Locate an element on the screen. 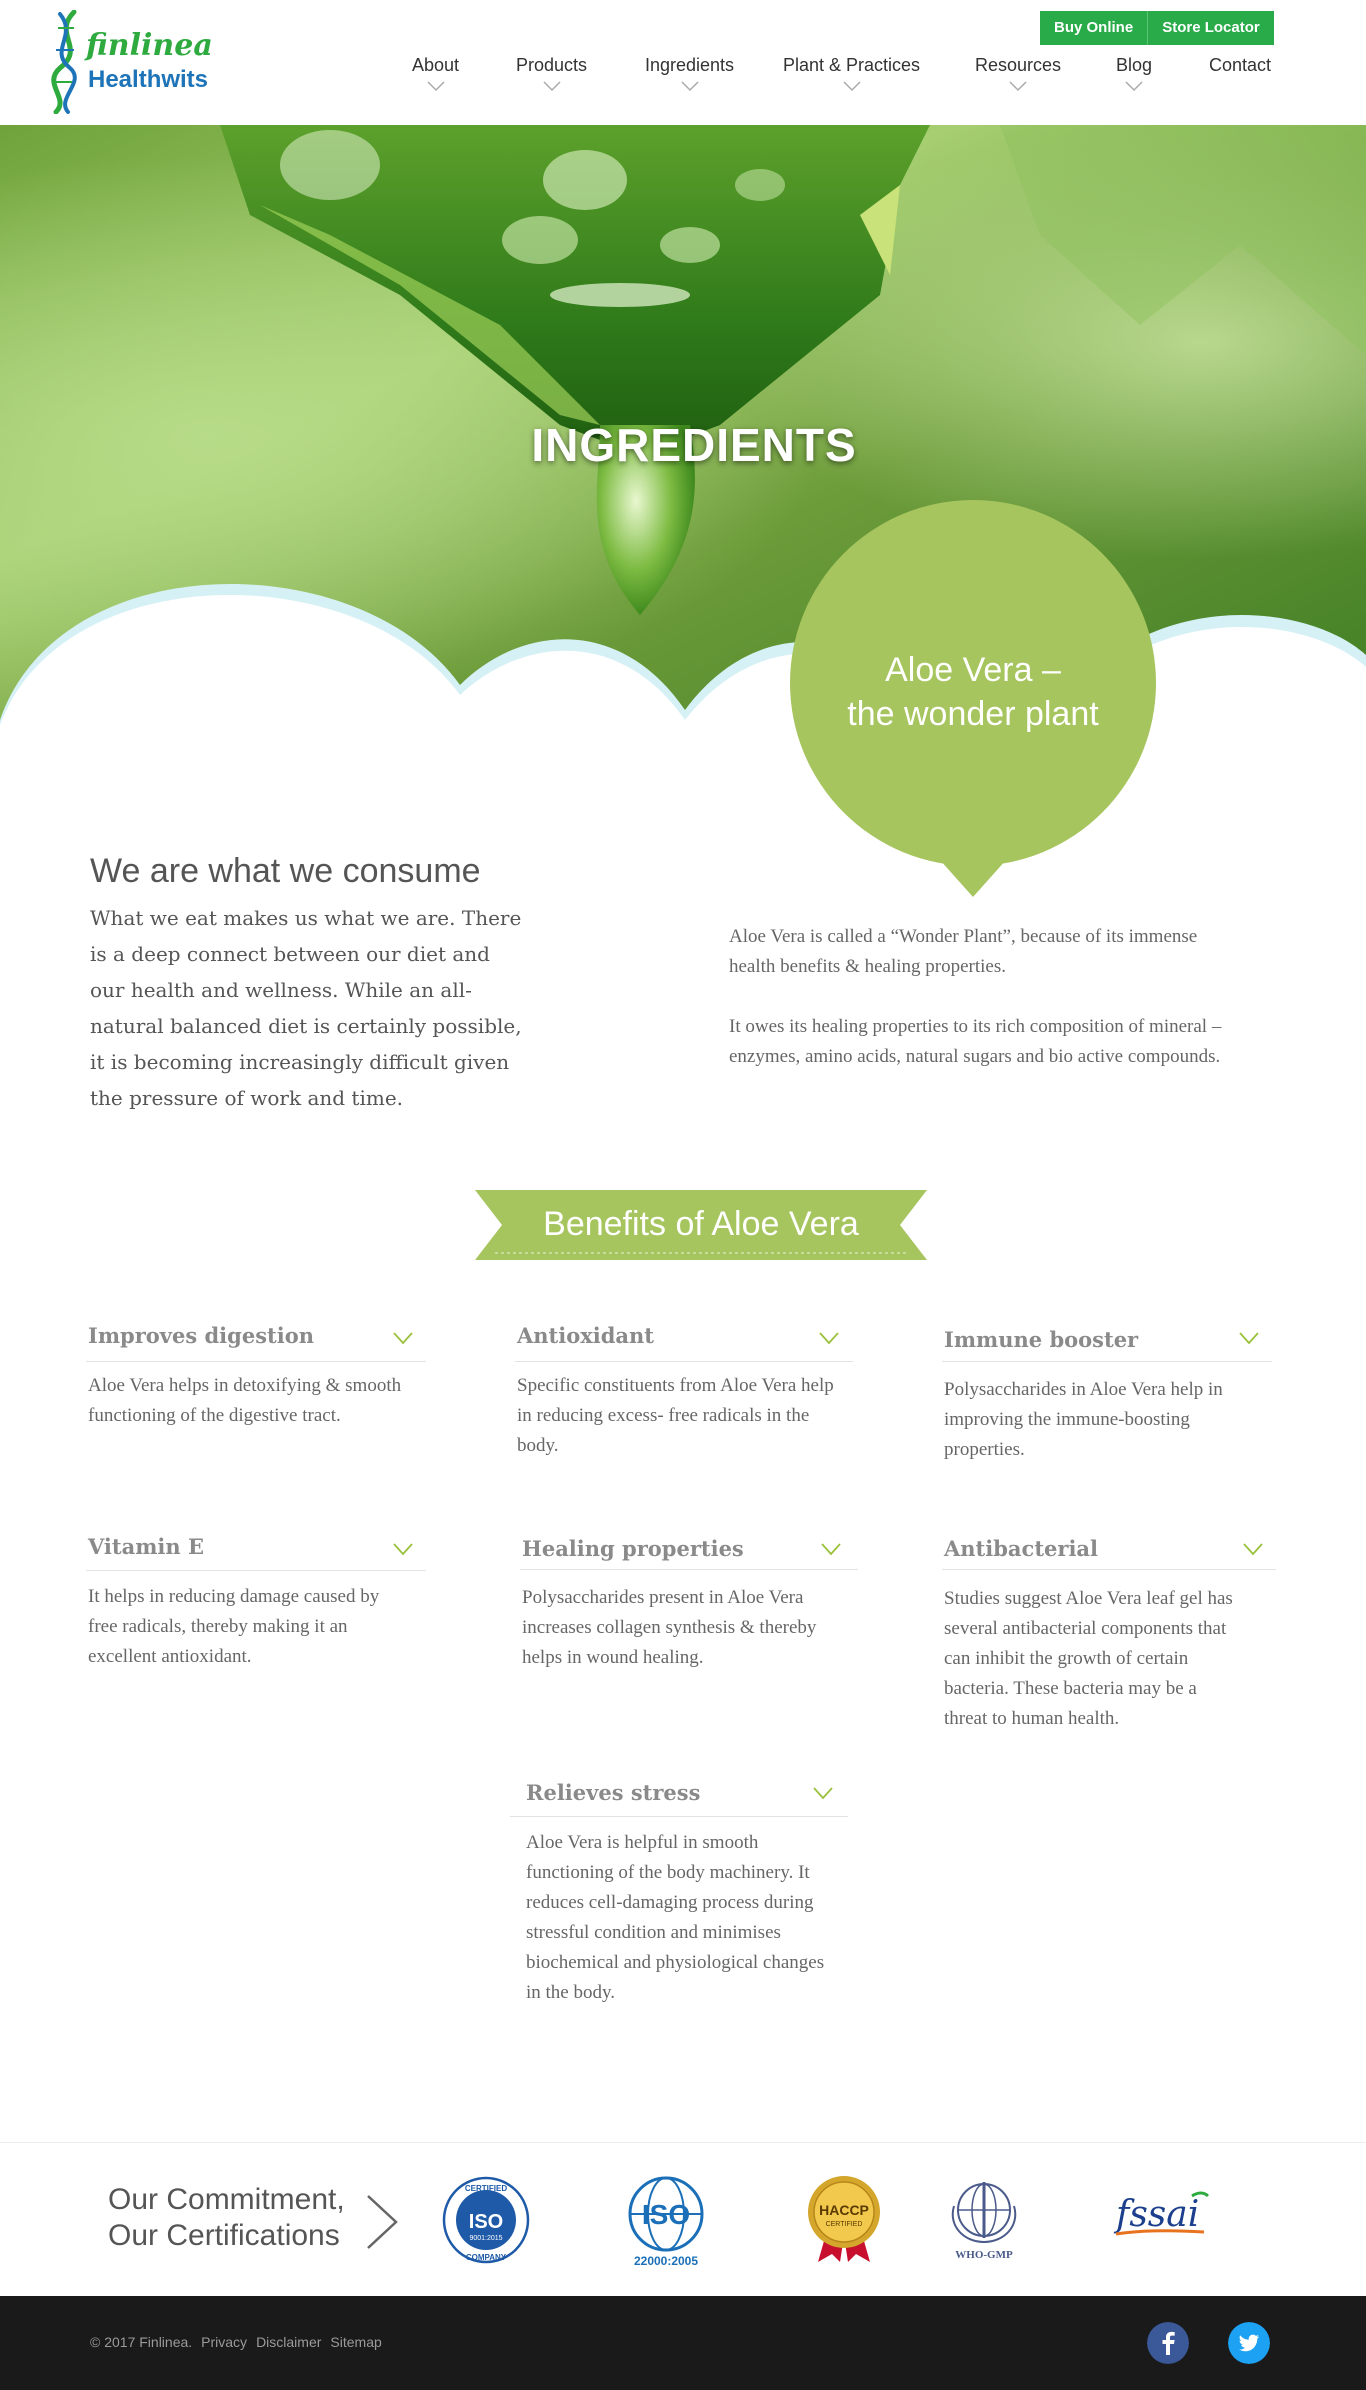 Image resolution: width=1366 pixels, height=2390 pixels. nav-plant-practices: Plant & Practices is located at coordinates (851, 73).